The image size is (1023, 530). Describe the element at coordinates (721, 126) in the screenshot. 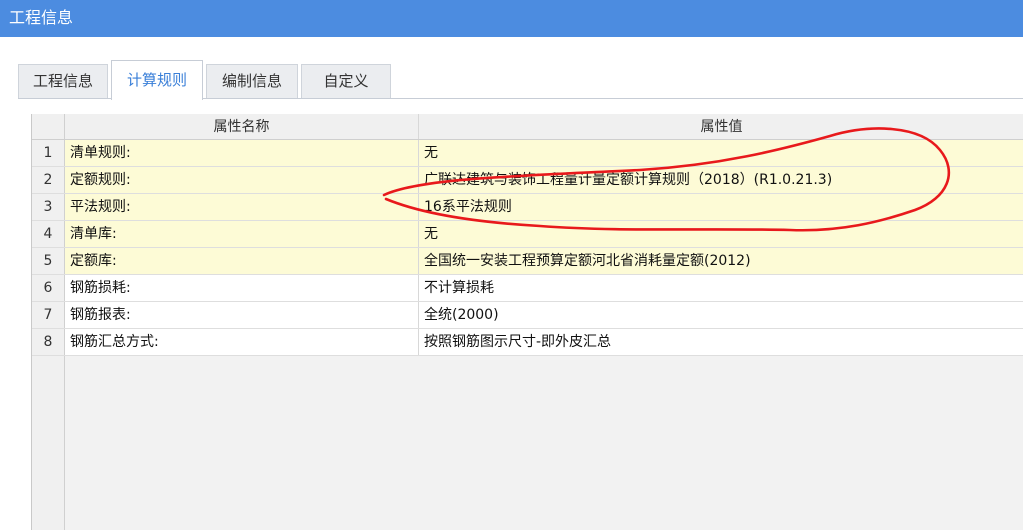

I see `column-header-value: 属性值` at that location.